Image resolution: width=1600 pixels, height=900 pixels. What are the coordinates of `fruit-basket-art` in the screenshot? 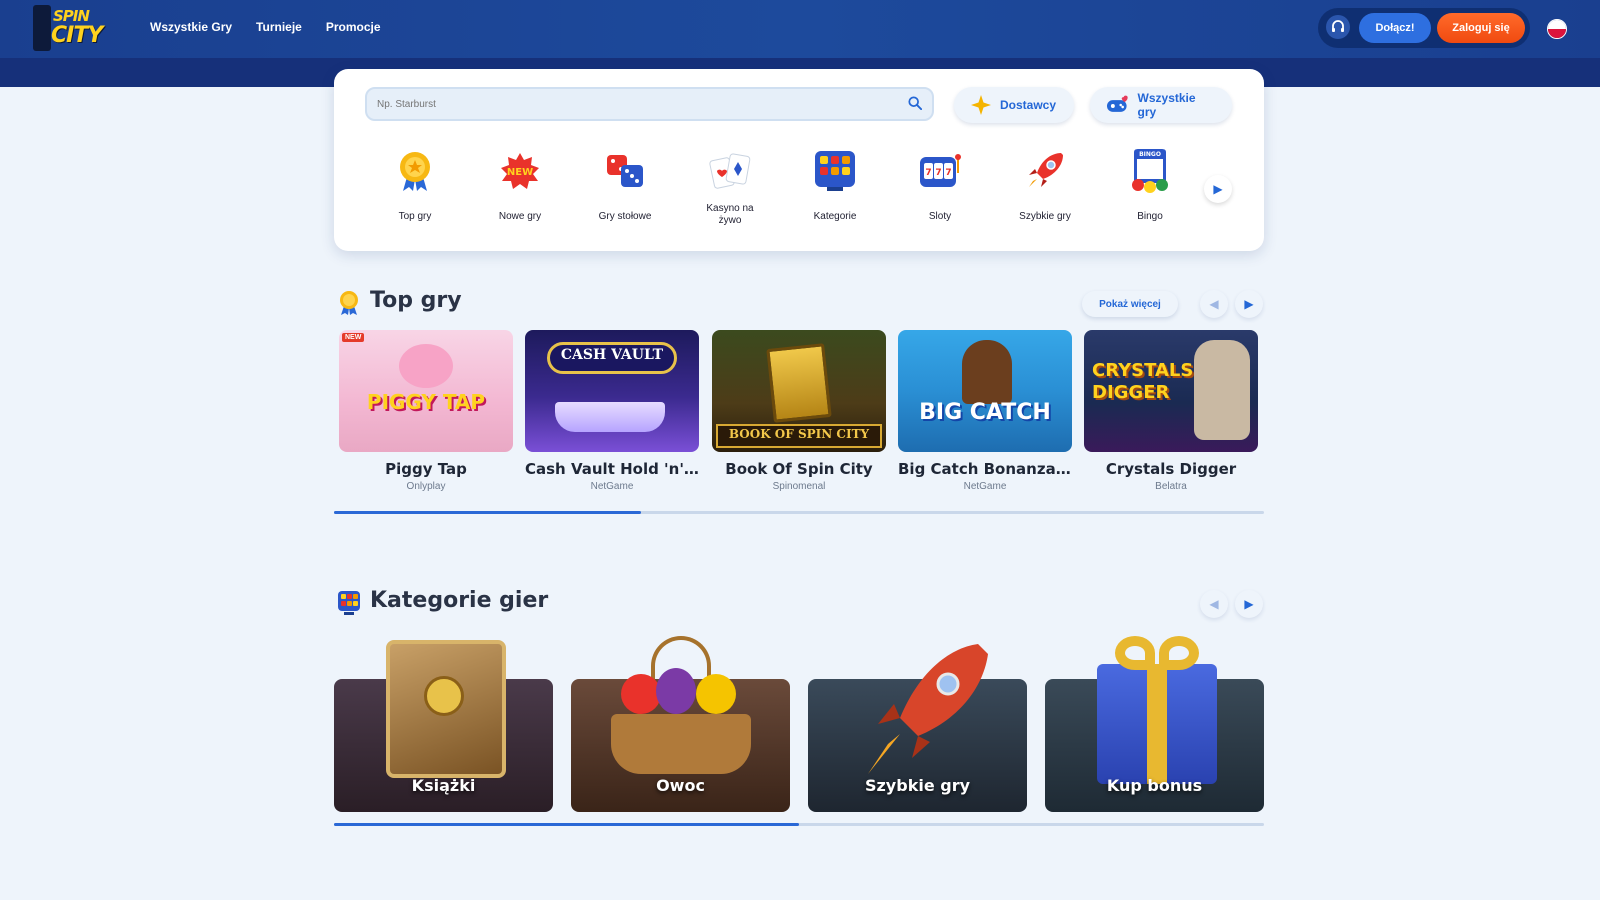 It's located at (681, 709).